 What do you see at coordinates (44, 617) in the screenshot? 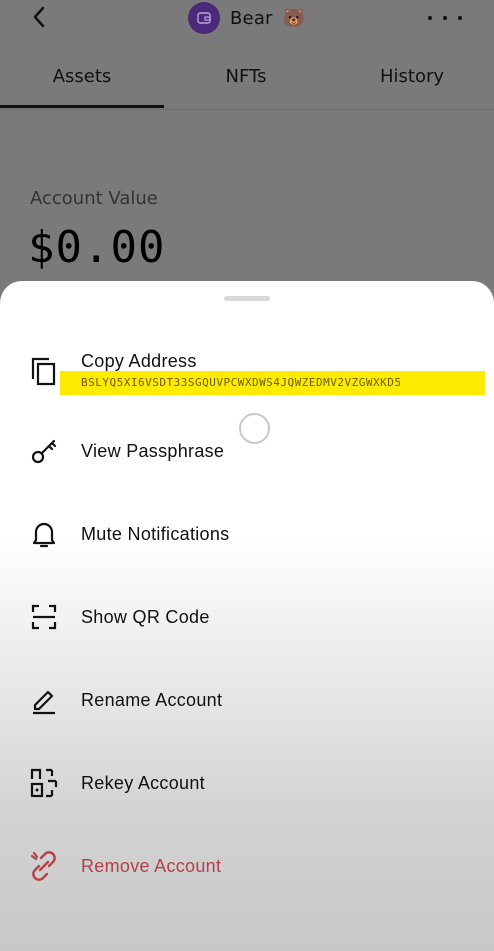
I see `qr-code-icon` at bounding box center [44, 617].